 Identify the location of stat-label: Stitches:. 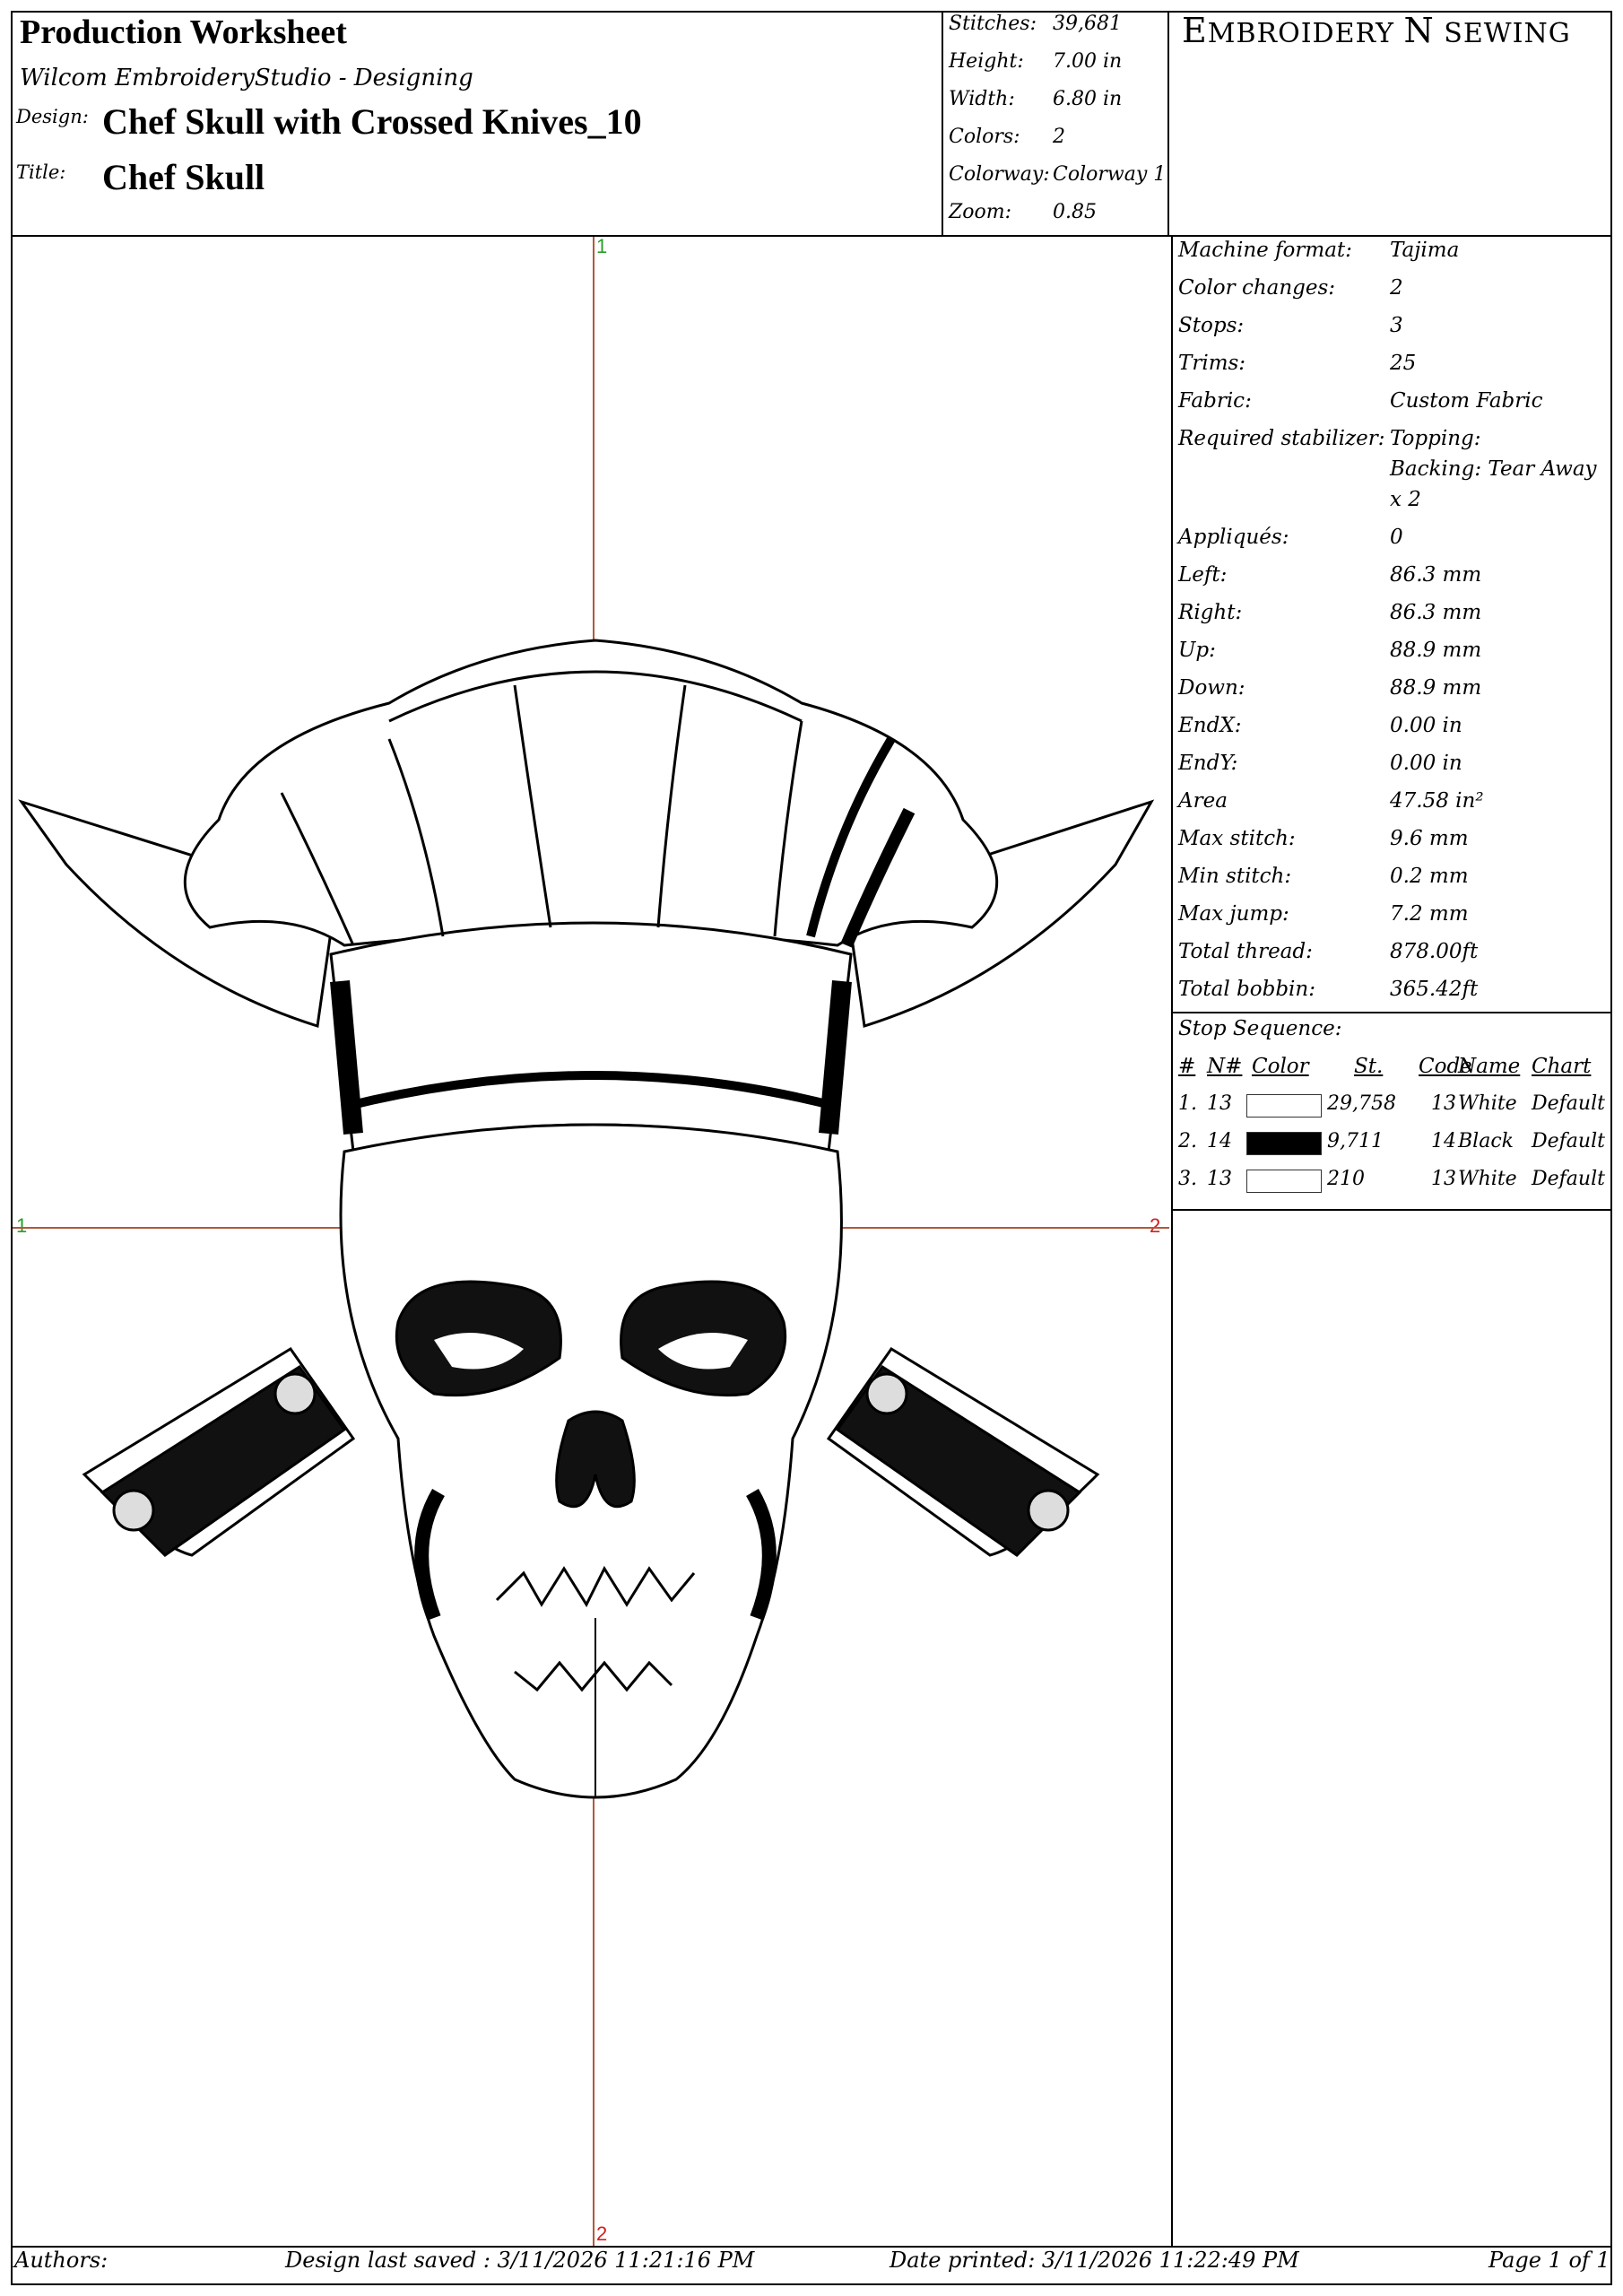
(993, 24).